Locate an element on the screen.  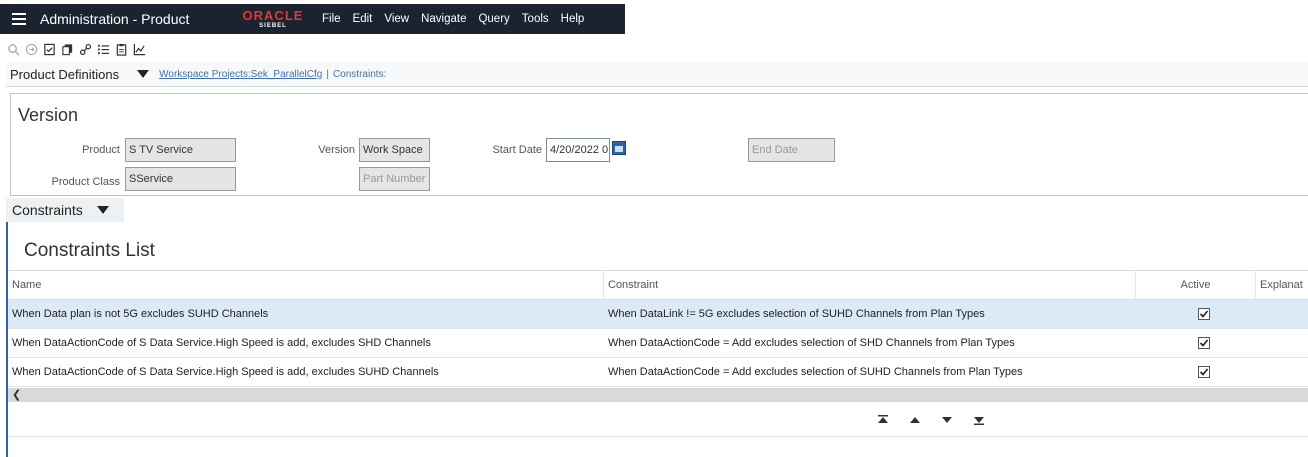
horizontal-scrollbar: ❮ is located at coordinates (658, 395).